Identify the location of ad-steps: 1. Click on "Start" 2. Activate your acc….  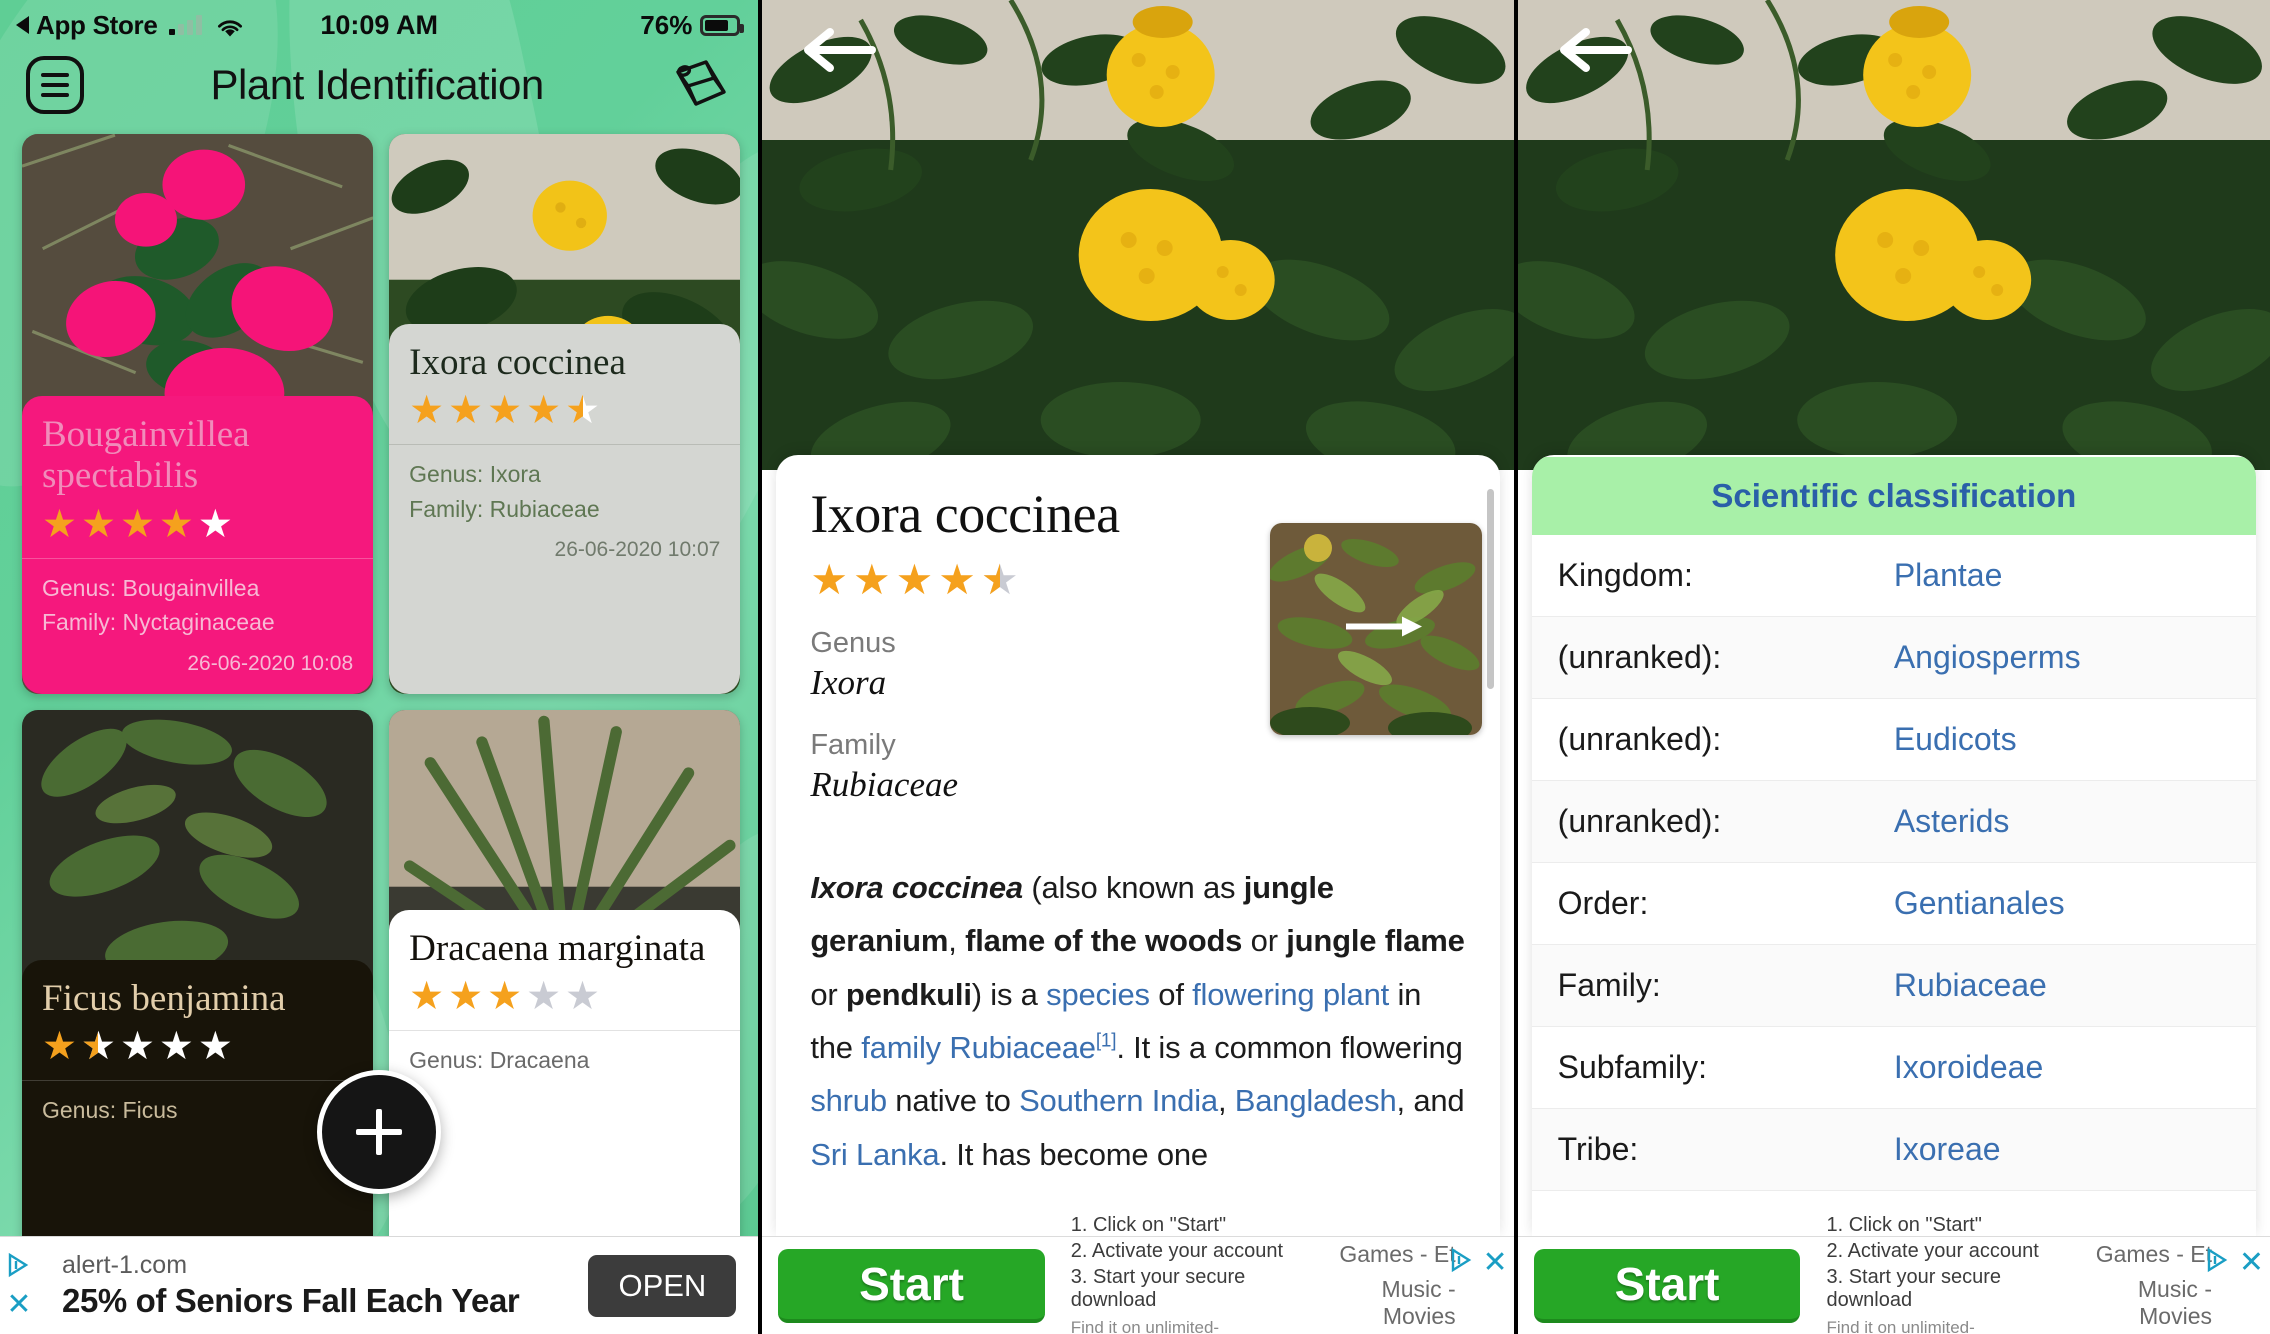
(1948, 1274).